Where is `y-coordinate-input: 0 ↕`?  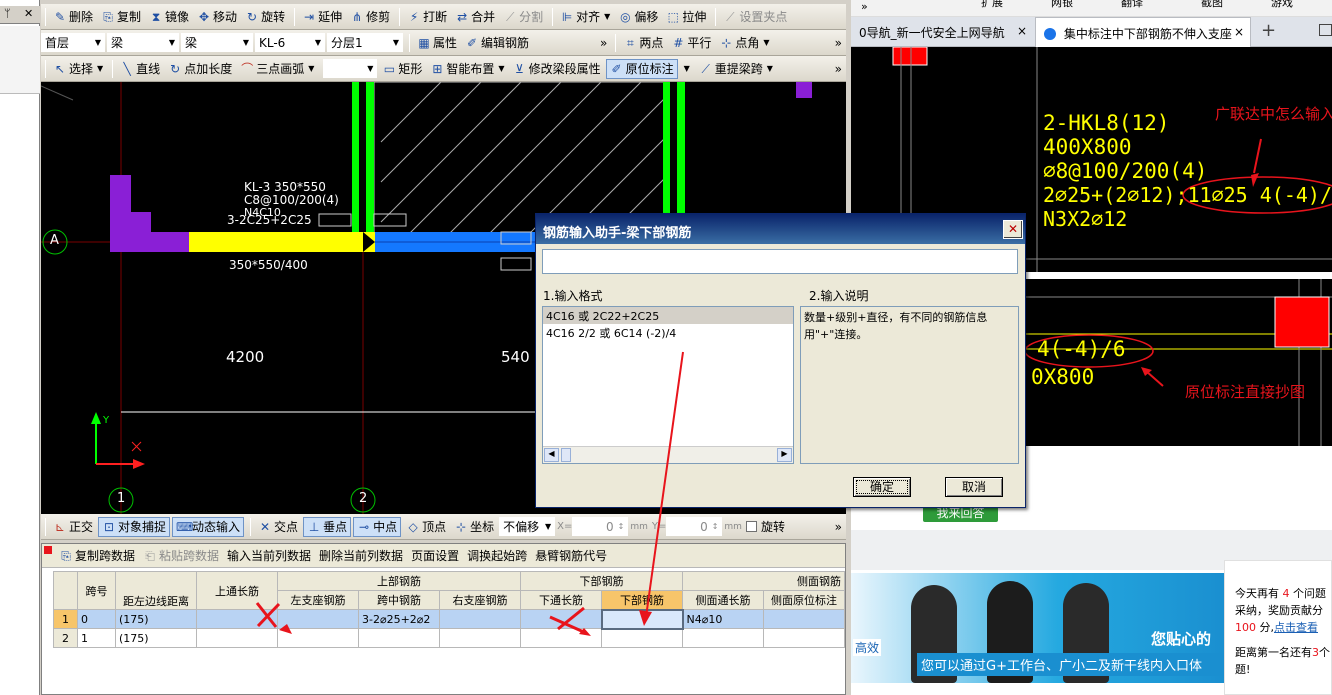 y-coordinate-input: 0 ↕ is located at coordinates (694, 526).